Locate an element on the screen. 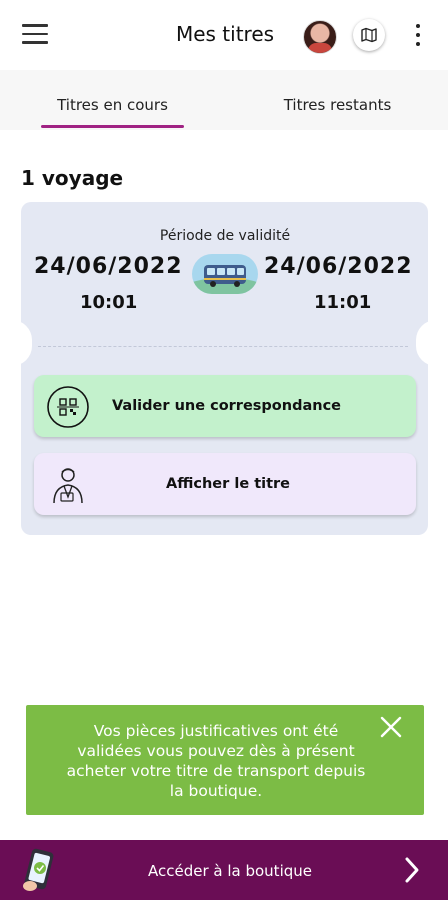  close-icon is located at coordinates (391, 727).